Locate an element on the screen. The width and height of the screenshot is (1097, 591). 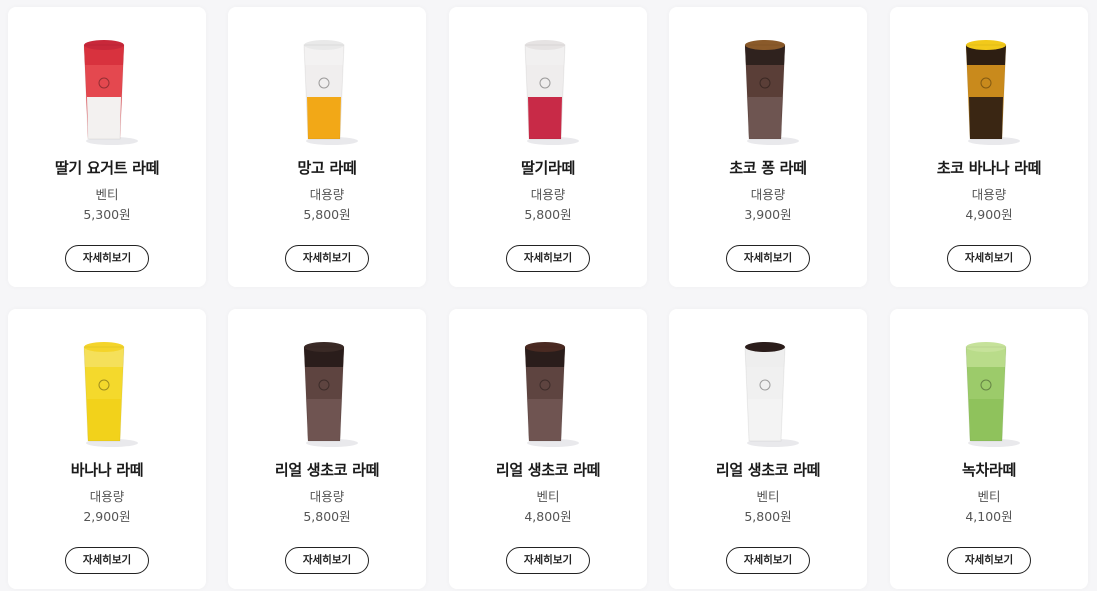
product-card: 리얼 생초코 라떼대용량 5,800원자세히보기 is located at coordinates (327, 449).